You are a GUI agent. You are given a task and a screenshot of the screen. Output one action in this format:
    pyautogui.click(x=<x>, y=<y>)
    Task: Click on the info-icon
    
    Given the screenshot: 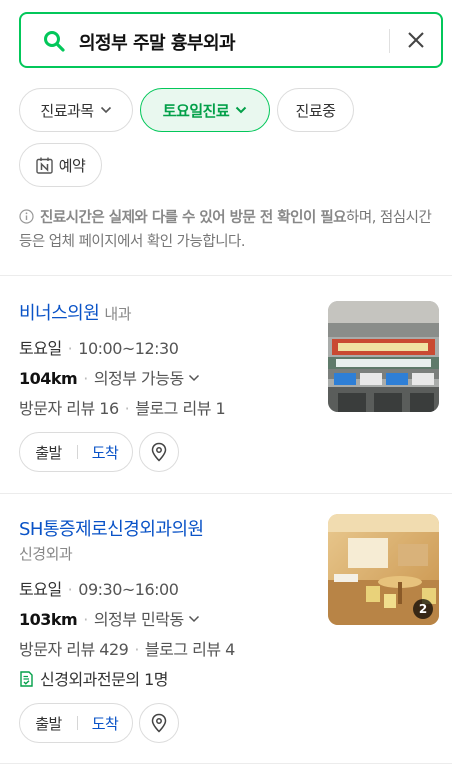 What is the action you would take?
    pyautogui.click(x=26, y=216)
    